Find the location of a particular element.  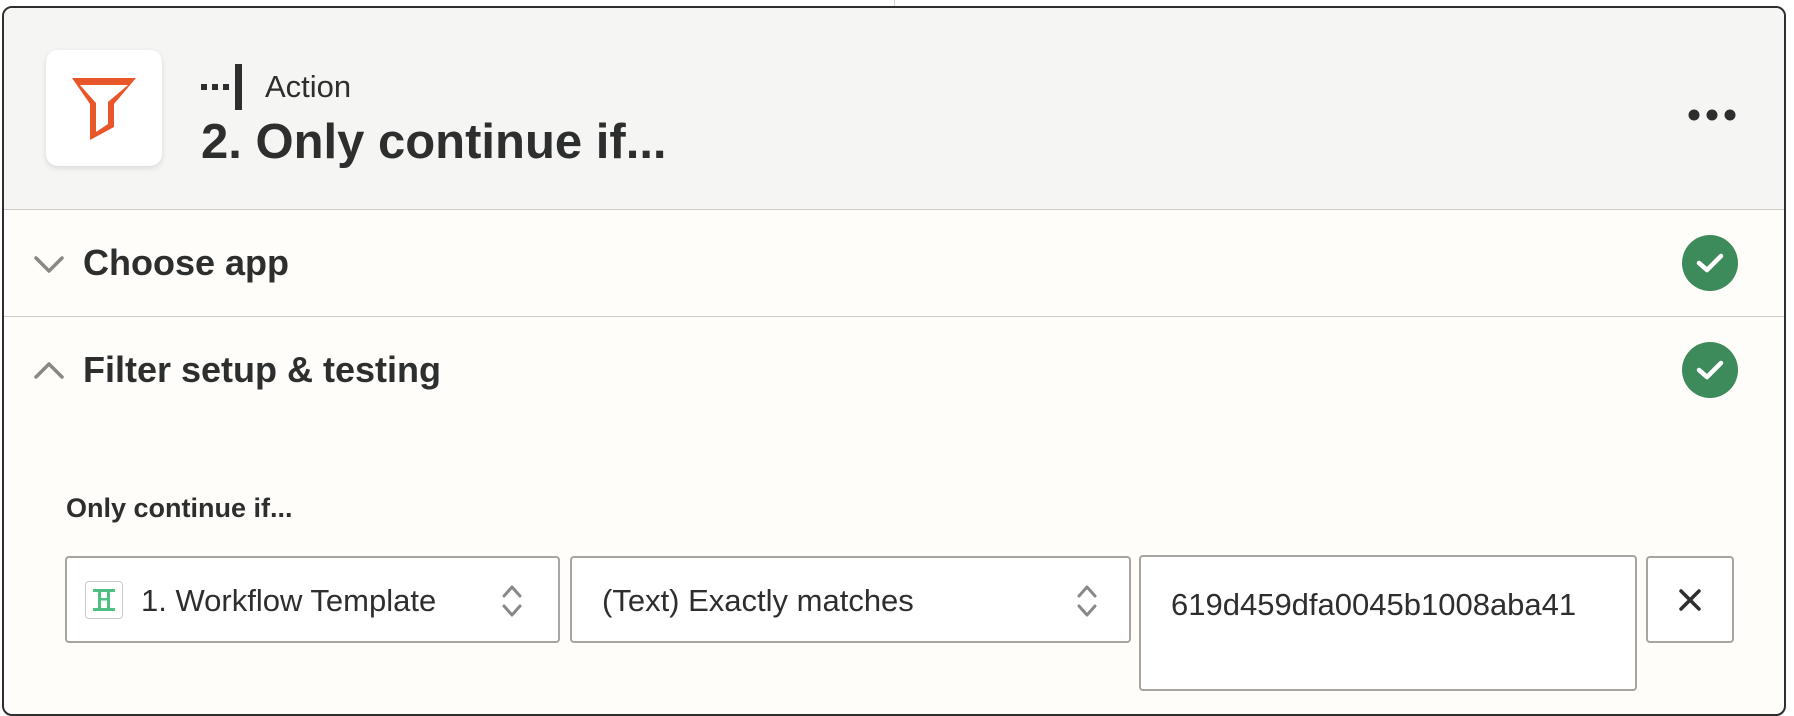

source-field-select: 1. Workflow Template is located at coordinates (312, 599).